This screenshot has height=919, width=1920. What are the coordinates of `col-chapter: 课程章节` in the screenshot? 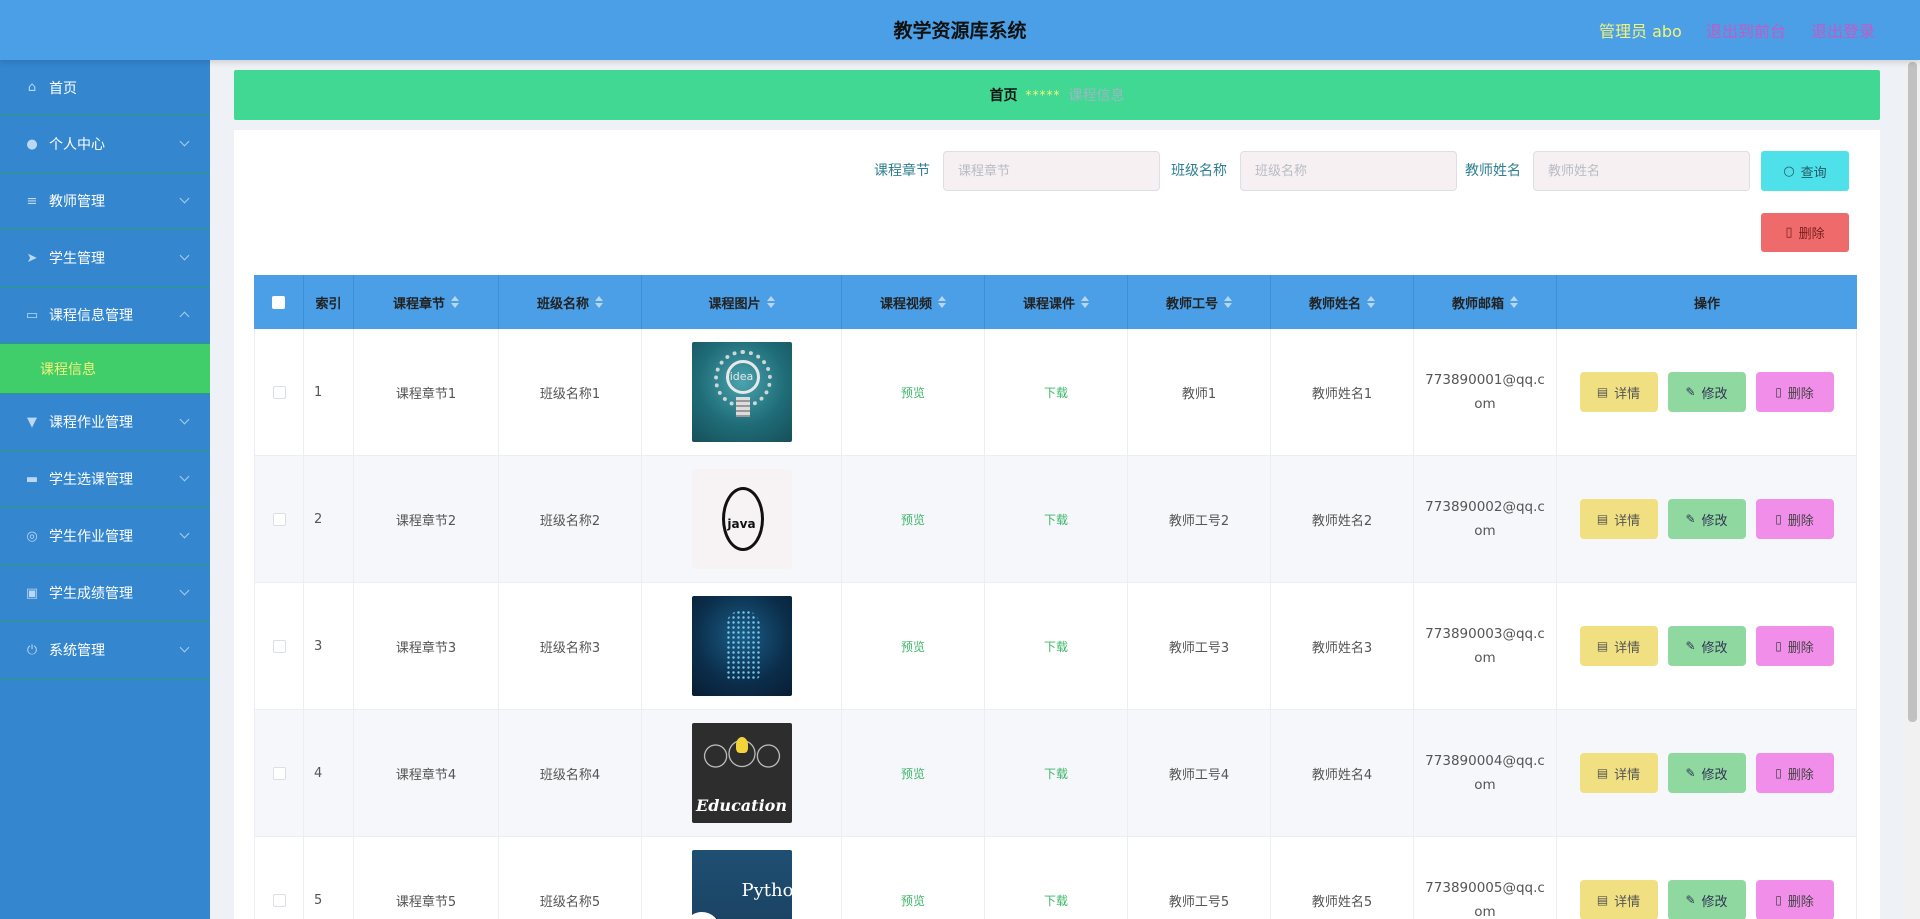 It's located at (426, 302).